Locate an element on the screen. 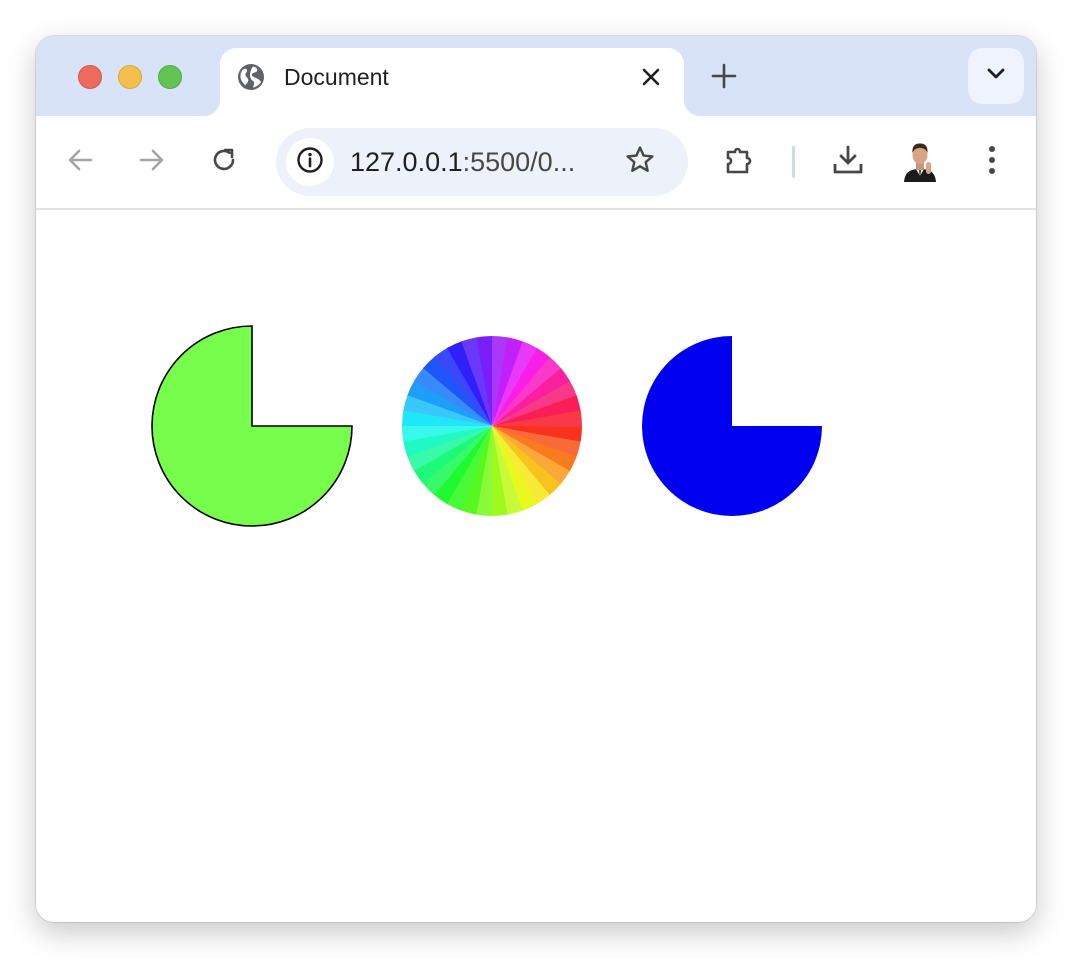  puzzle-icon is located at coordinates (740, 162).